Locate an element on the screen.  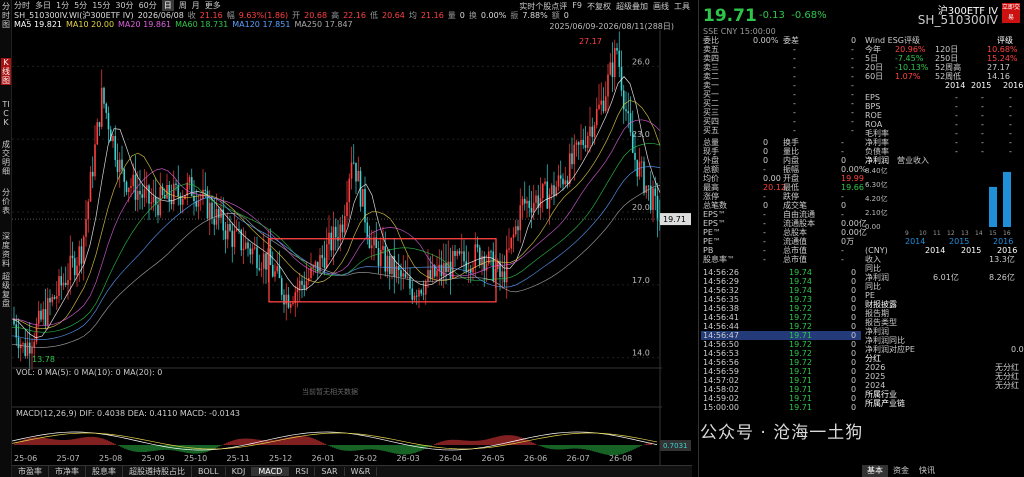
indicator-tab-5: KDJ is located at coordinates (239, 471).